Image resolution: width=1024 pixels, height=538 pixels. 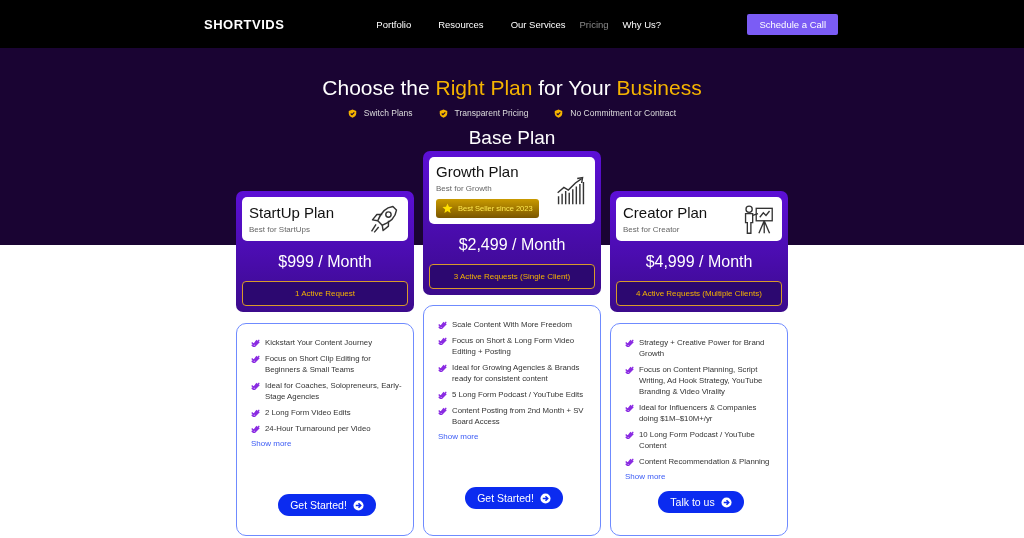 What do you see at coordinates (512, 88) in the screenshot?
I see `headline: Choose the Right Plan for Your Business` at bounding box center [512, 88].